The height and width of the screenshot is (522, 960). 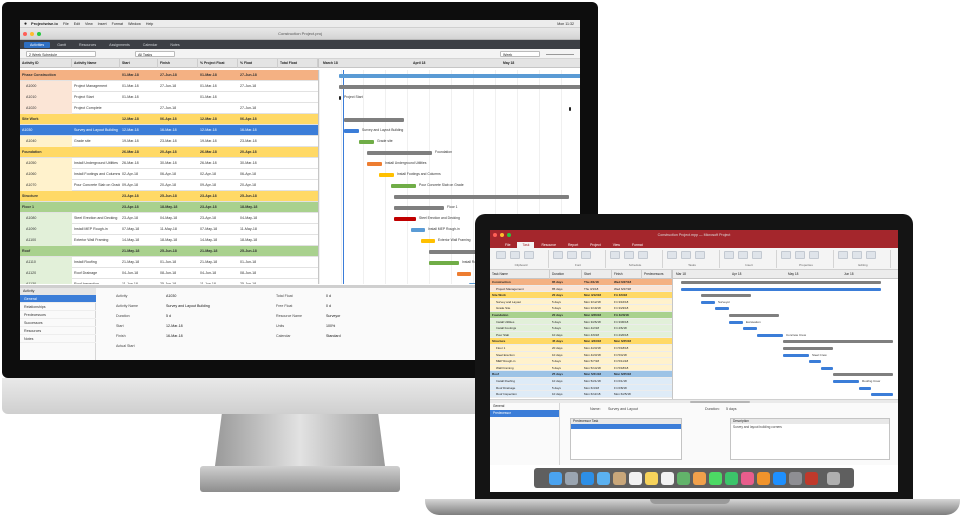 I want to click on maps-icon, so click(x=683, y=478).